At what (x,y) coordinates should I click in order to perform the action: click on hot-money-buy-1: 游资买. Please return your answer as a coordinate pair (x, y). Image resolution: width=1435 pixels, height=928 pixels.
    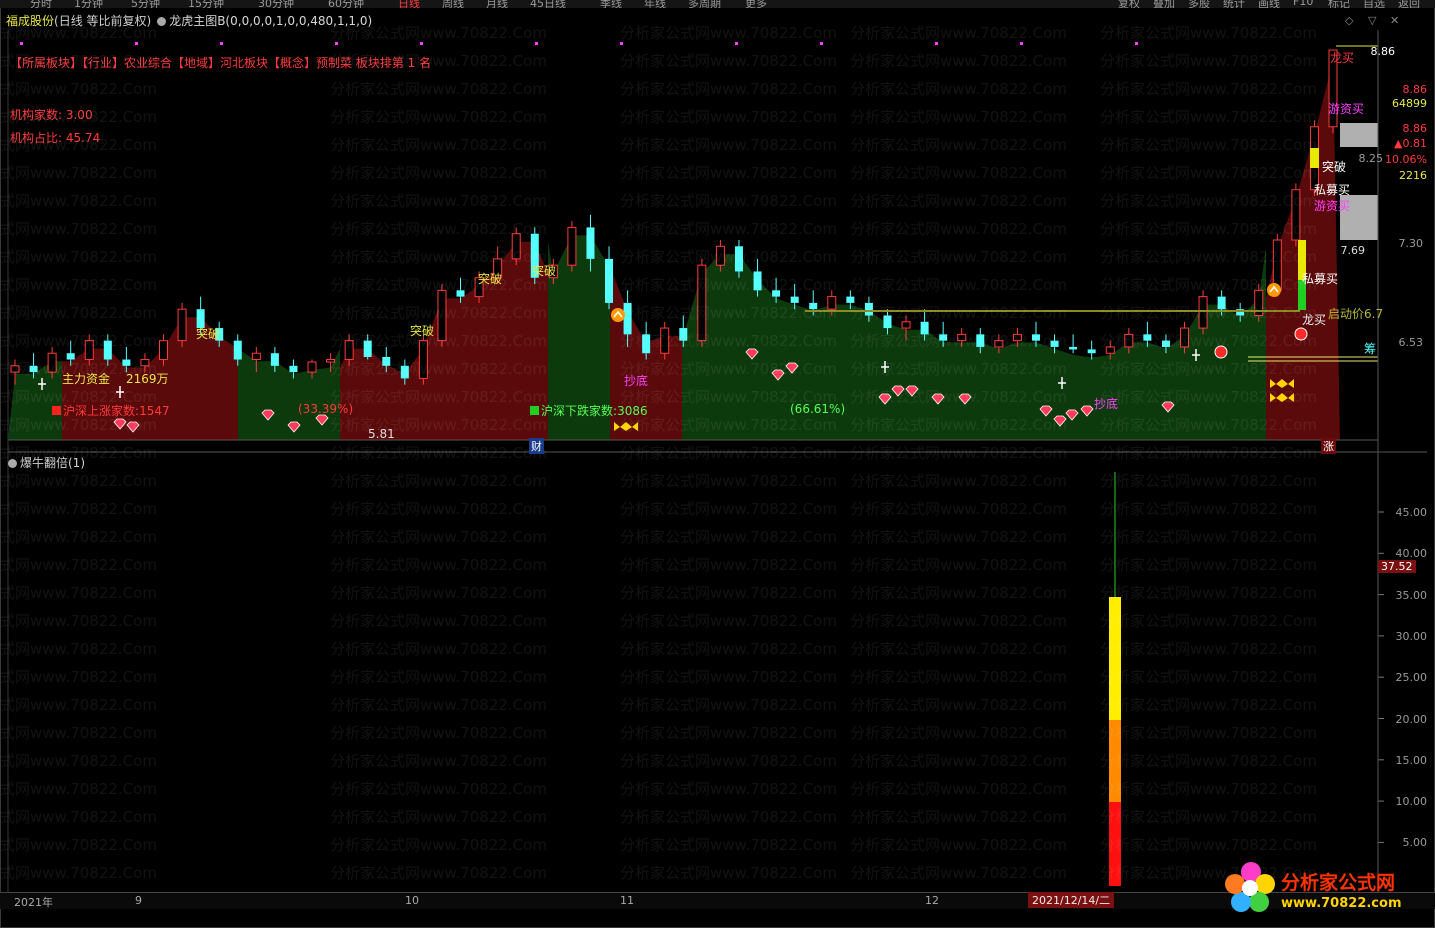
    Looking at the image, I should click on (1346, 109).